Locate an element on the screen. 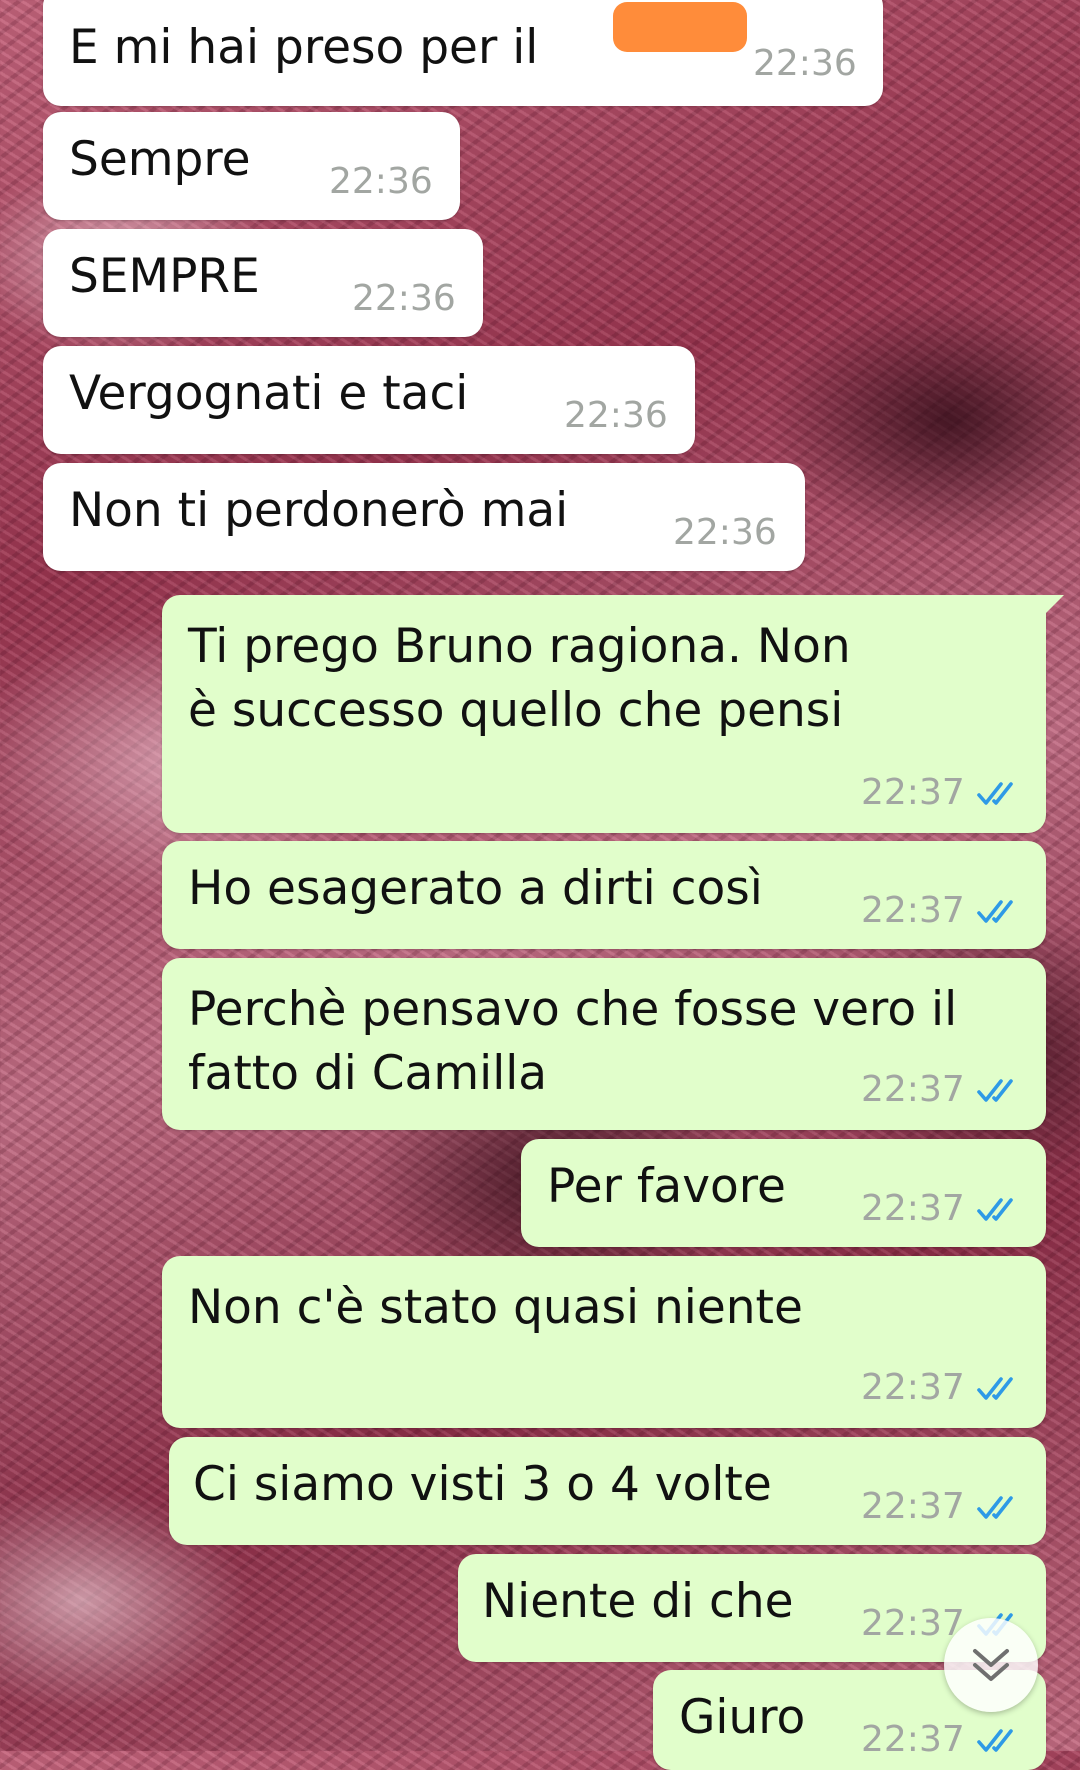 This screenshot has height=1770, width=1080. message-incoming: SEMPRE 22:36 is located at coordinates (263, 283).